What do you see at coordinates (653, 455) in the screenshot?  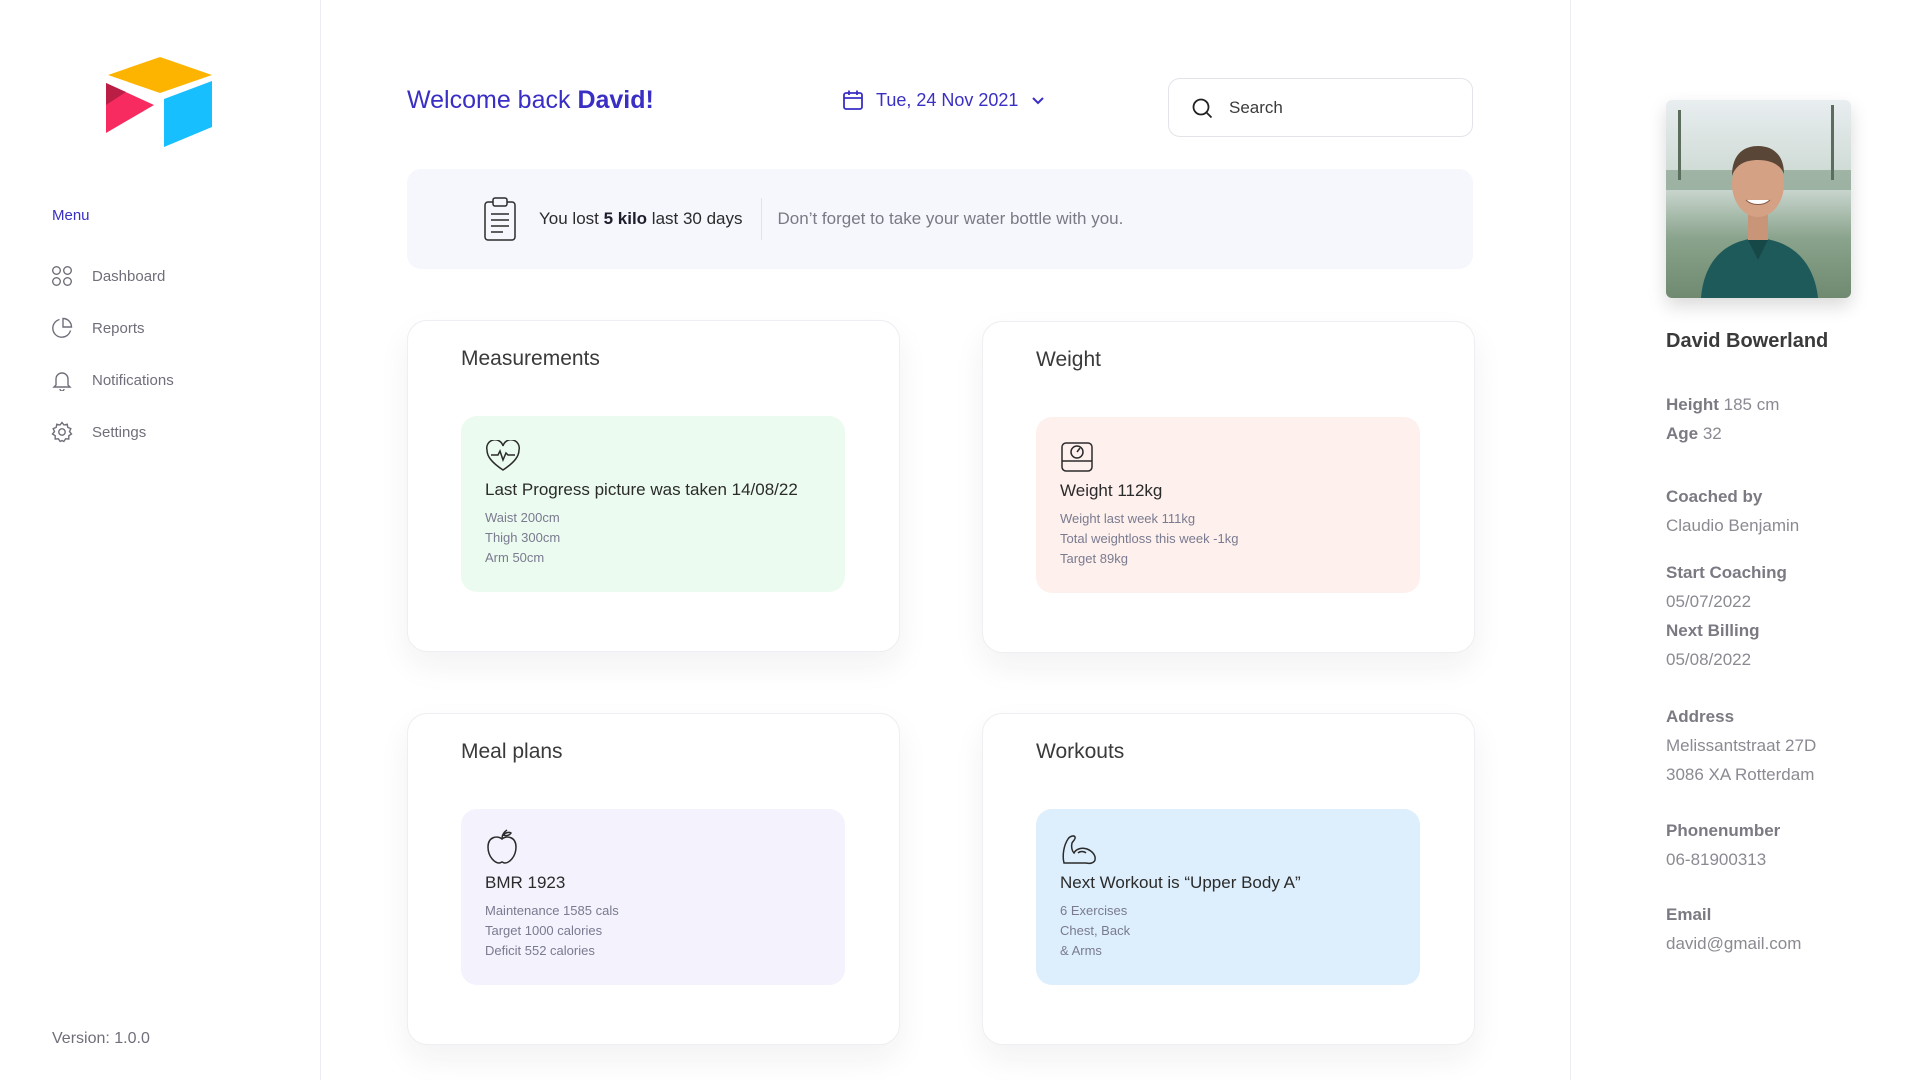 I see `heart-pulse-icon` at bounding box center [653, 455].